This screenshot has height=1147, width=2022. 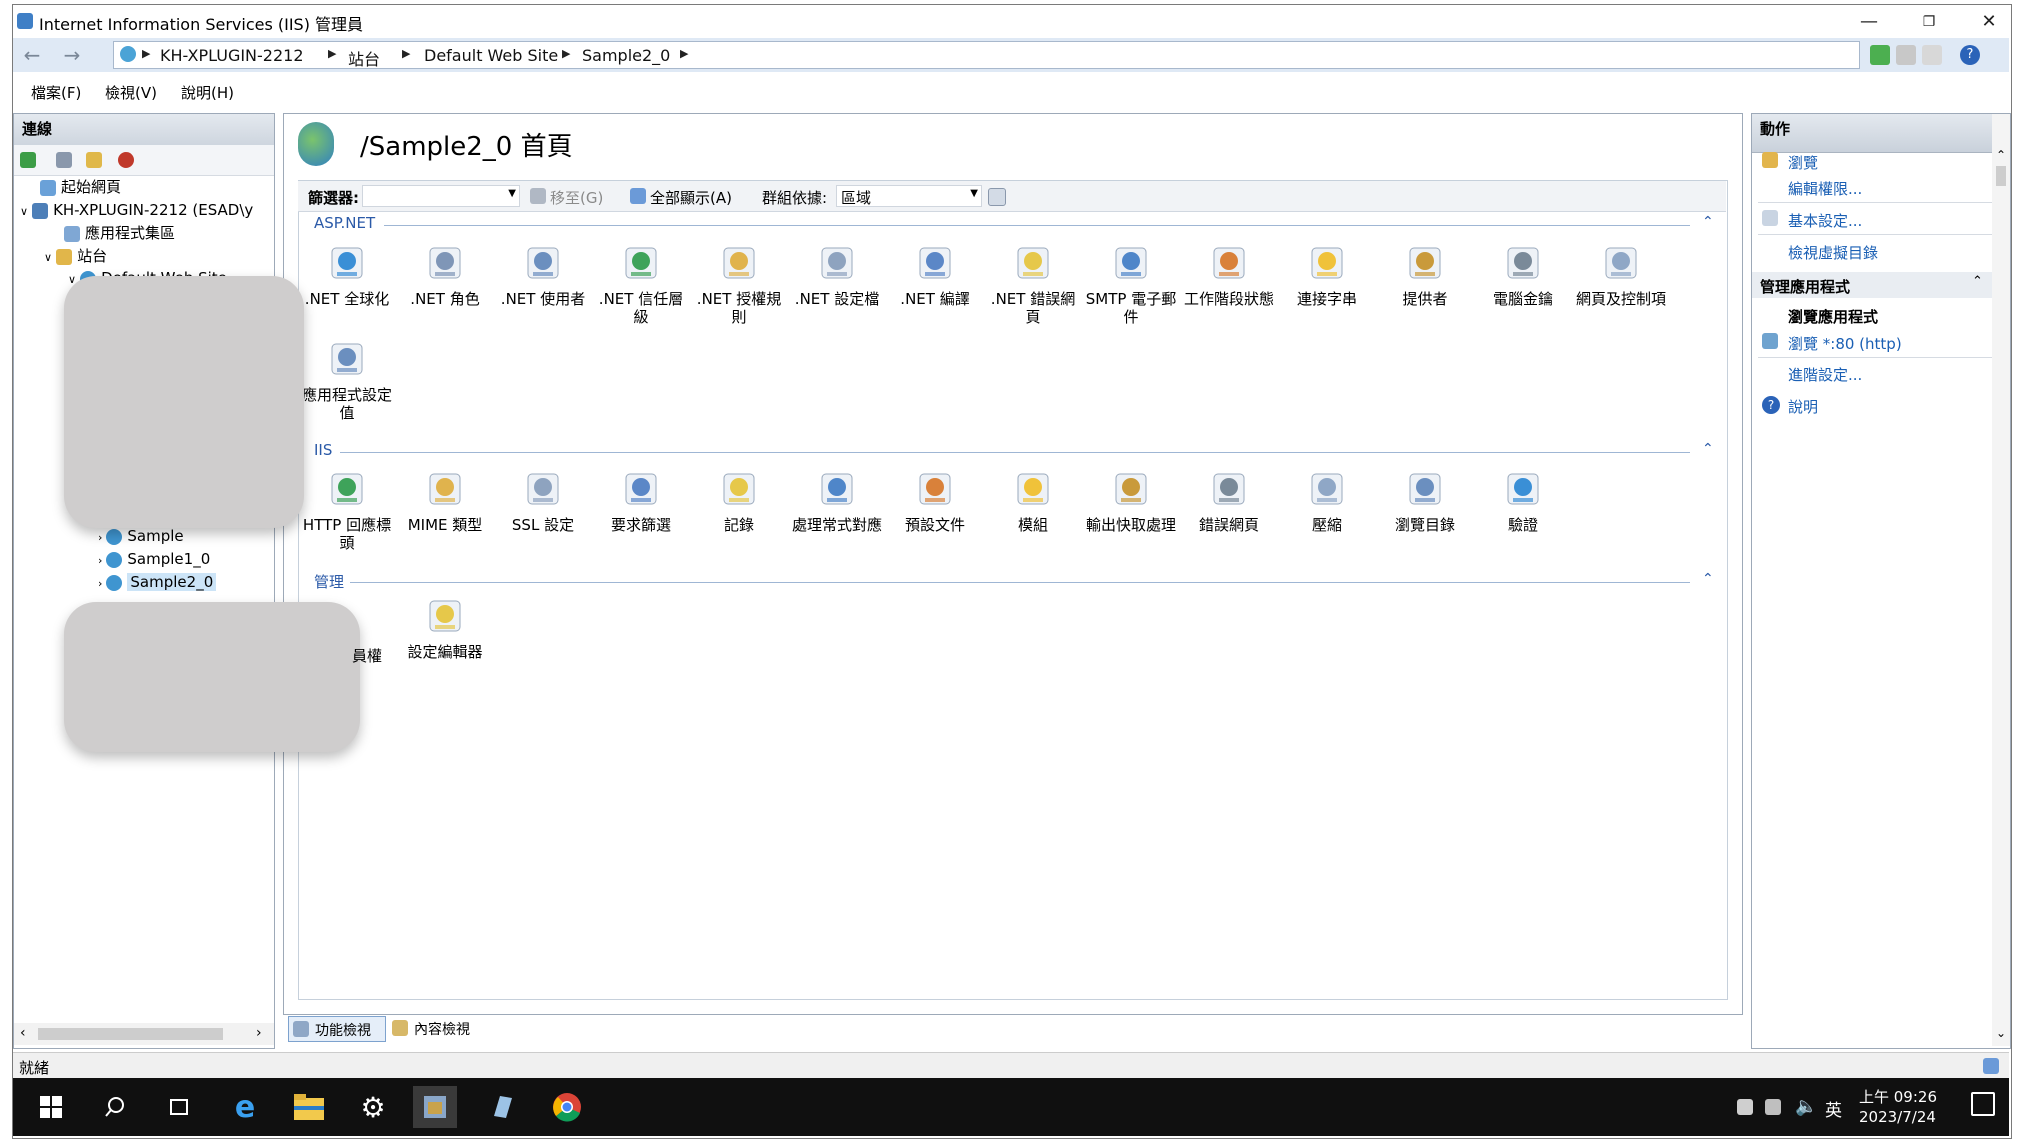 I want to click on tree-item-app-pools: 應用程式集區, so click(x=119, y=233).